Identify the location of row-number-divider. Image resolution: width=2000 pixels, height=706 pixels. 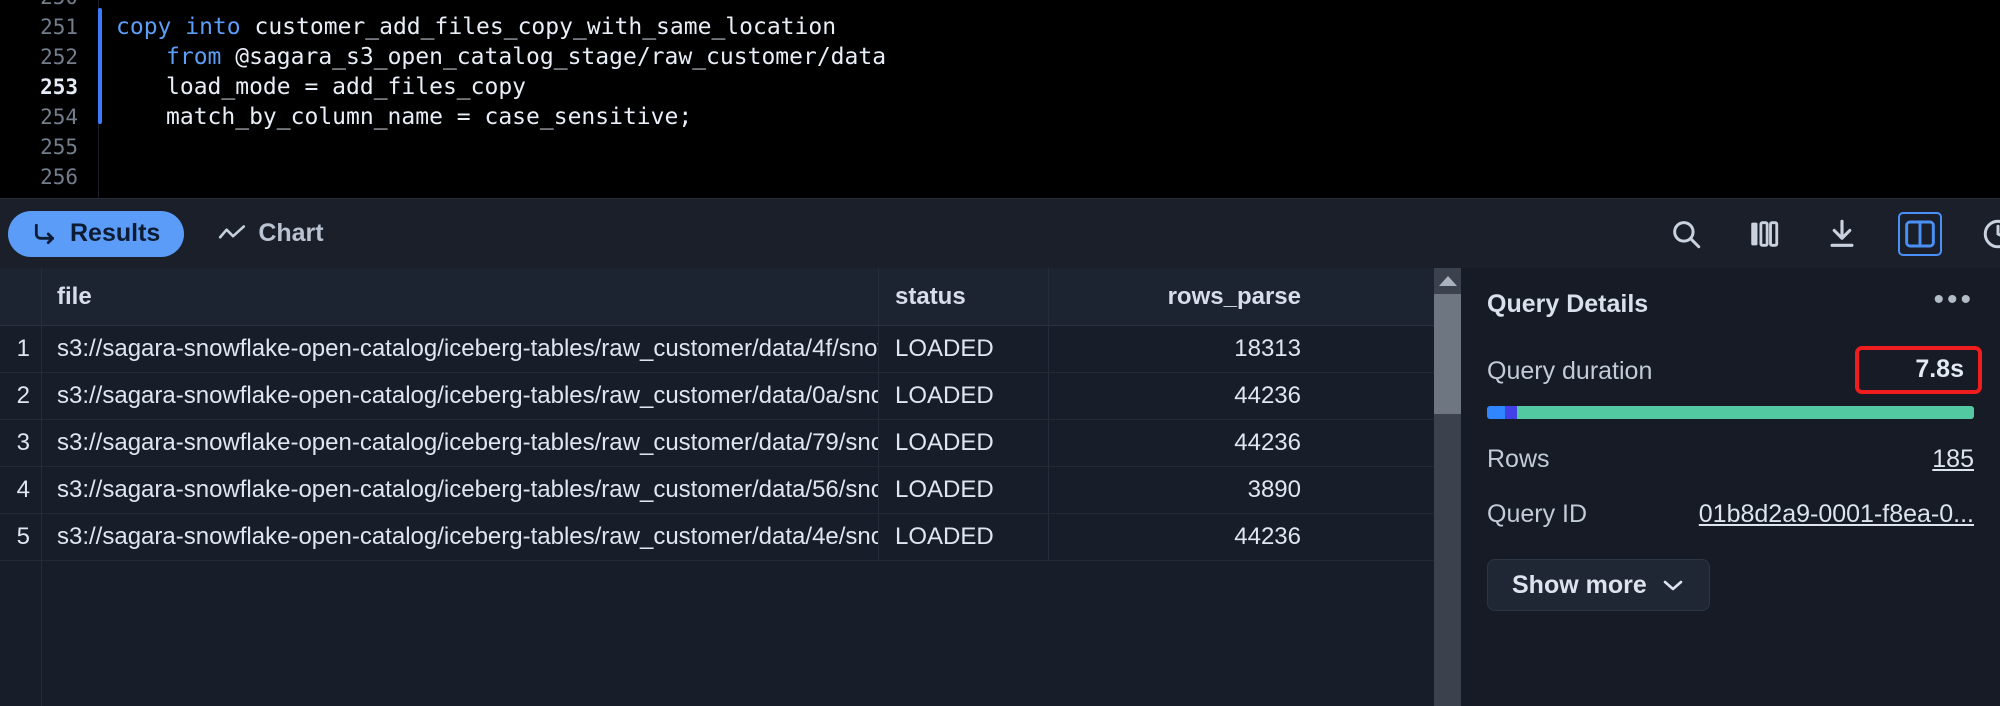
(41, 487).